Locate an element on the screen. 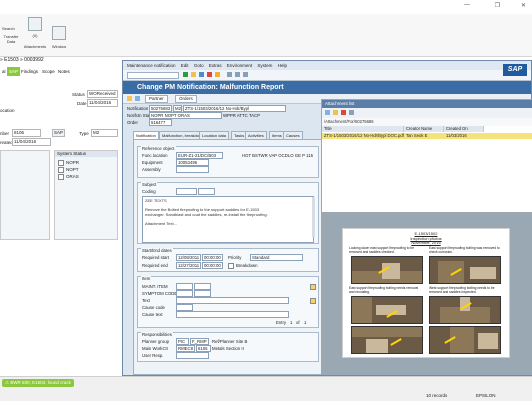  notification-type: M2 is located at coordinates (177, 108).